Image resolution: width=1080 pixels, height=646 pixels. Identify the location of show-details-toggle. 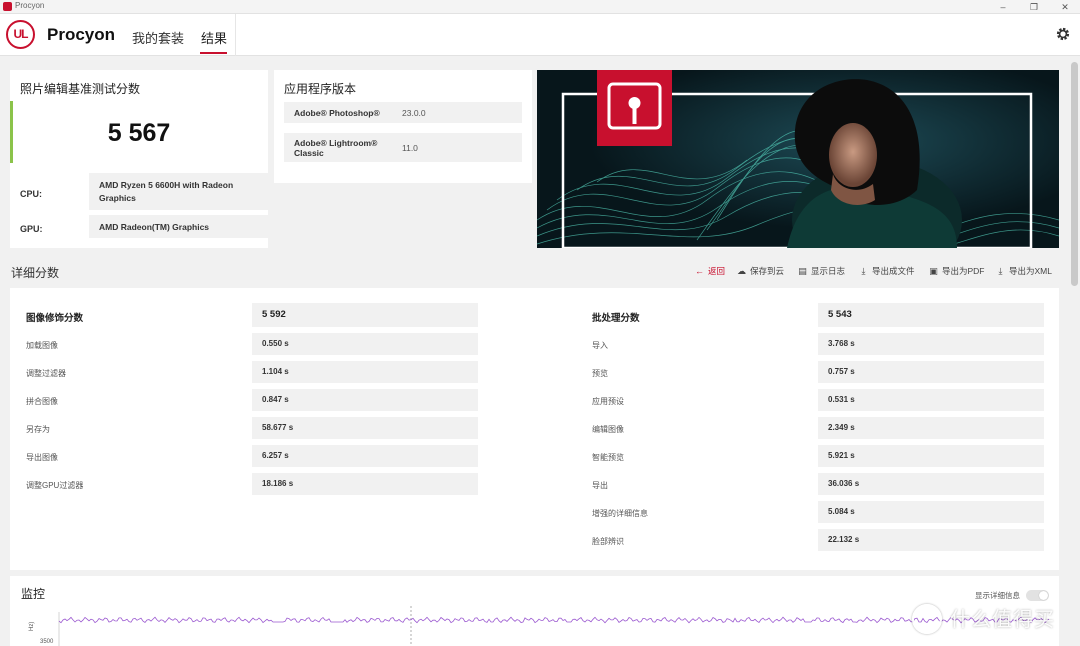
(1037, 595).